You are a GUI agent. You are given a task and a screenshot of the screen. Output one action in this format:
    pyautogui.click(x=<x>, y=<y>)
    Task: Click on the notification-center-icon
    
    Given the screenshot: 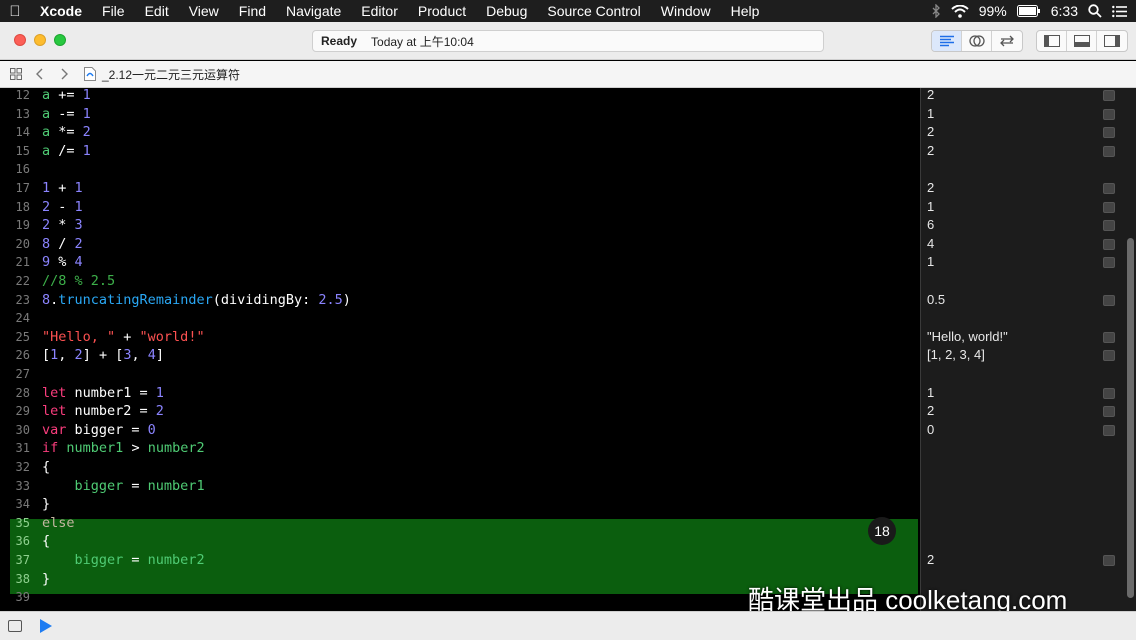 What is the action you would take?
    pyautogui.click(x=1120, y=11)
    